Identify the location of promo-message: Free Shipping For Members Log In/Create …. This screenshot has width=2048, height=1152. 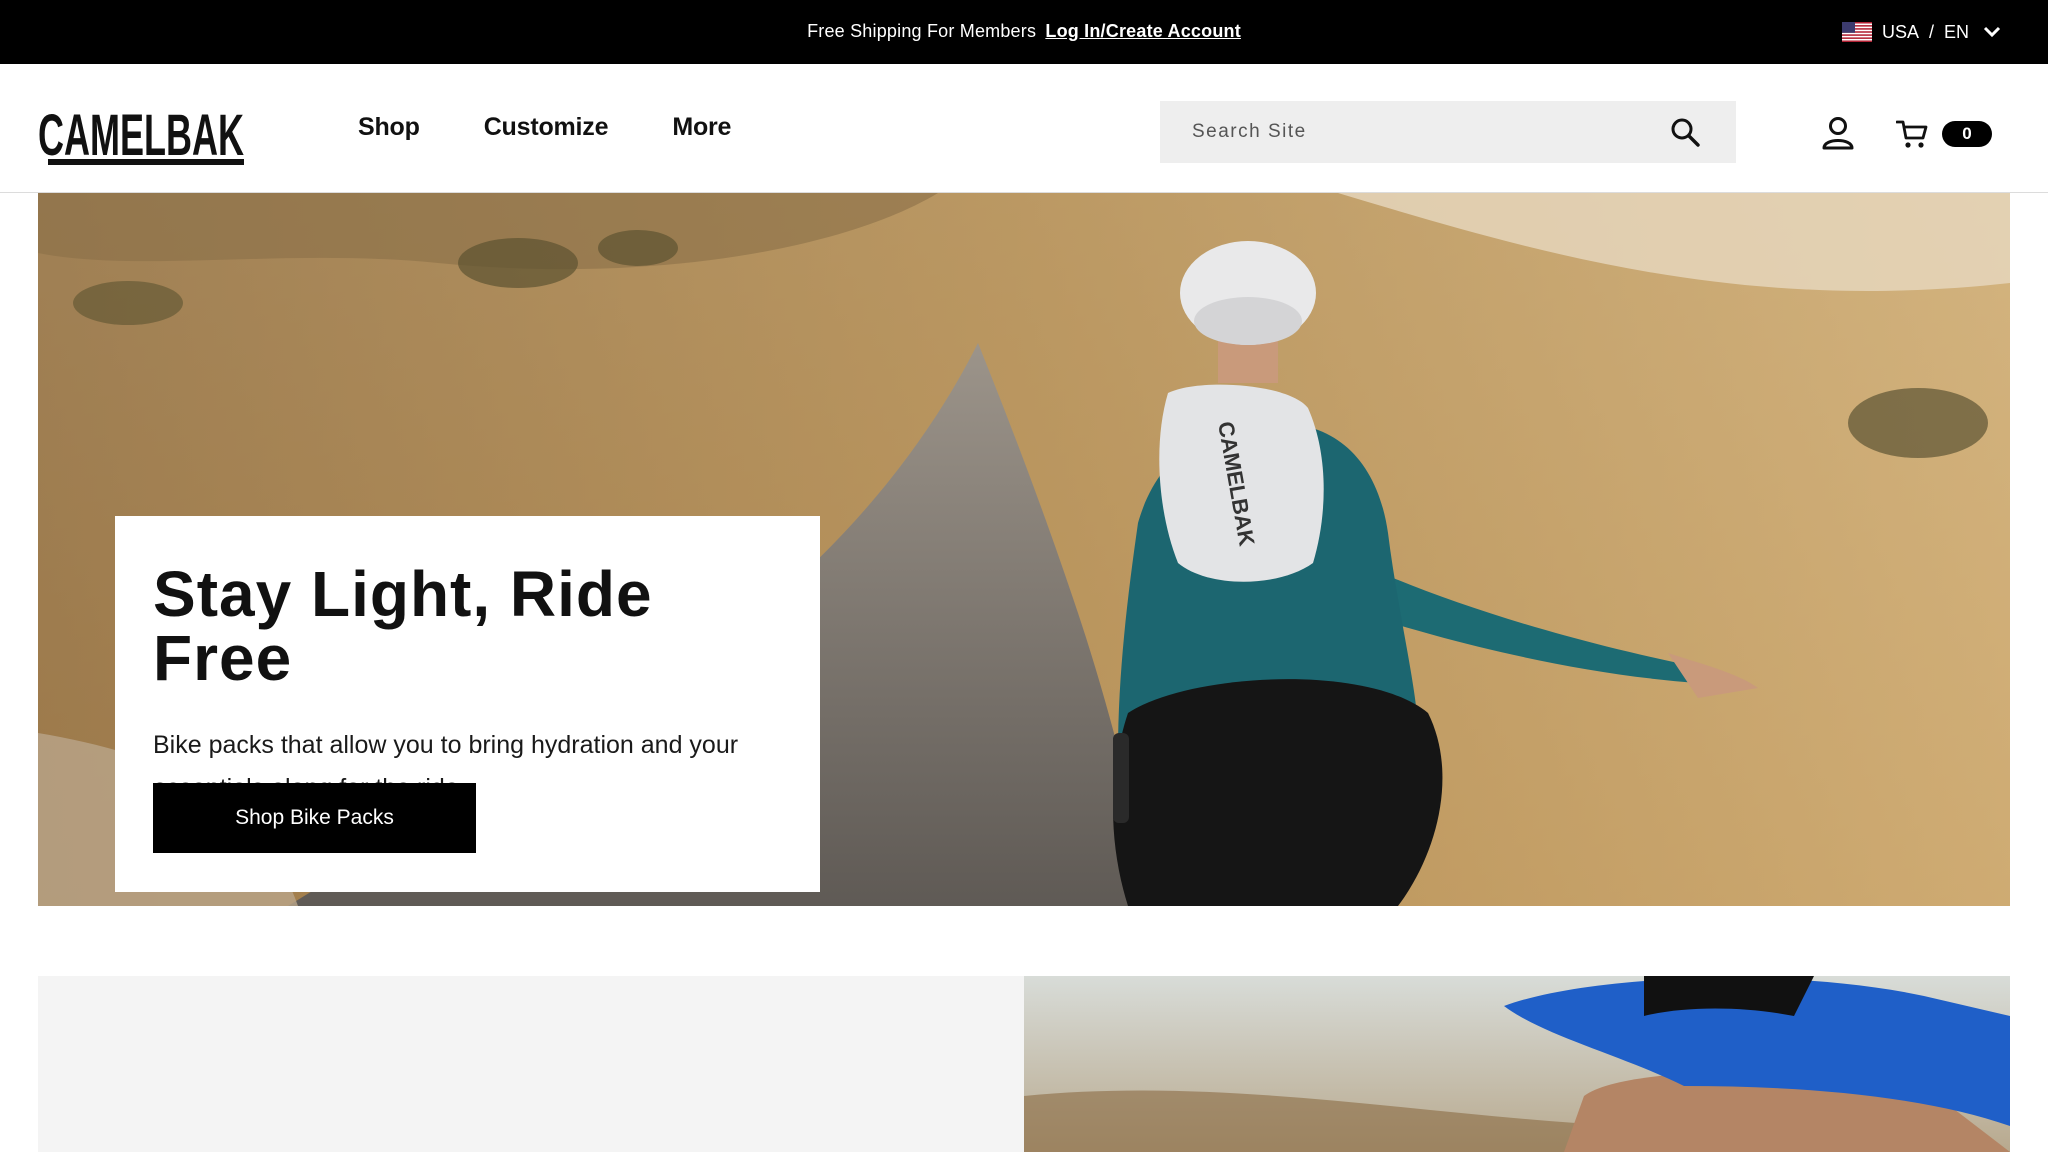
(1024, 31).